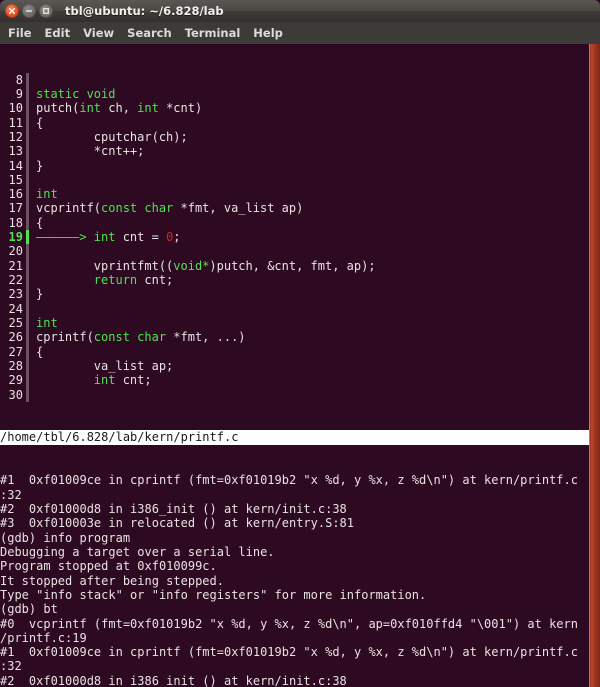 This screenshot has width=600, height=687. I want to click on source-line: 12 cputchar(ch);, so click(294, 137).